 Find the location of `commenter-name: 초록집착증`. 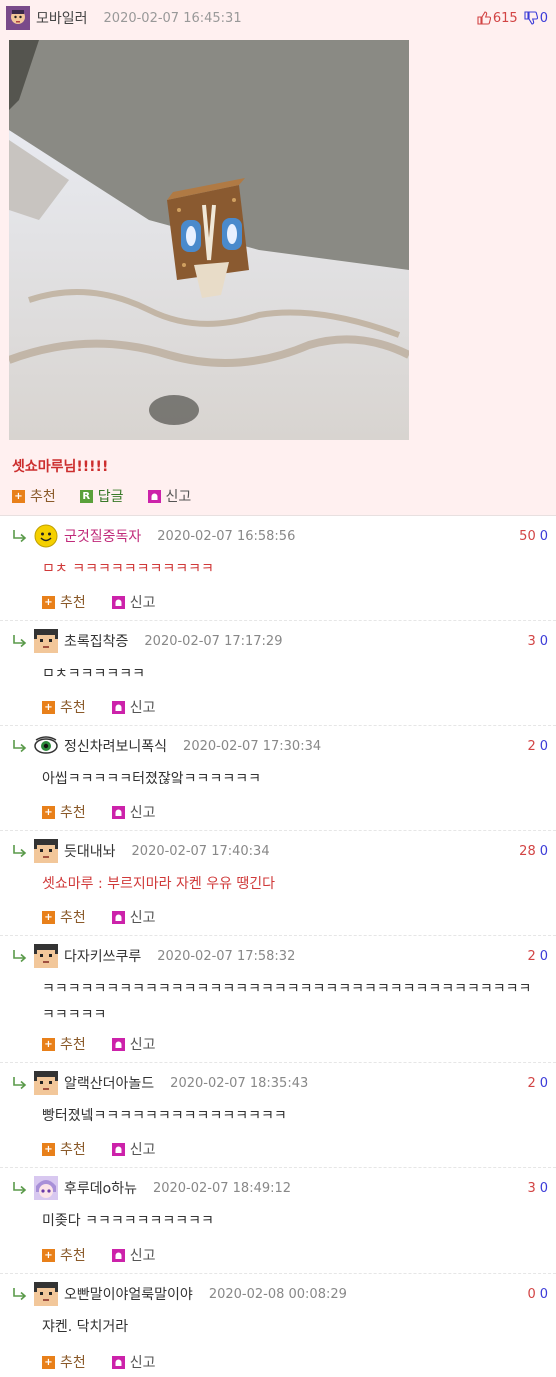

commenter-name: 초록집착증 is located at coordinates (96, 641).